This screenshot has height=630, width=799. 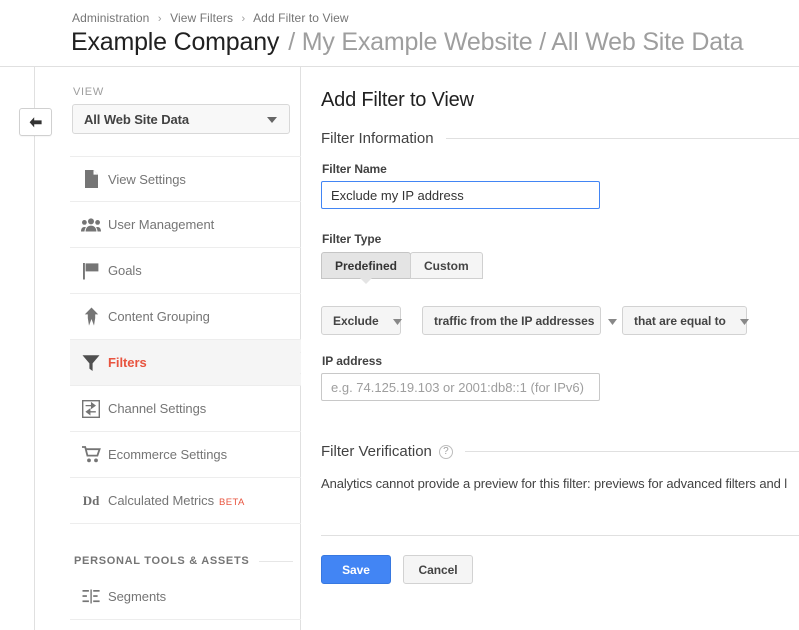 I want to click on question-mark-icon: ?, so click(x=445, y=451).